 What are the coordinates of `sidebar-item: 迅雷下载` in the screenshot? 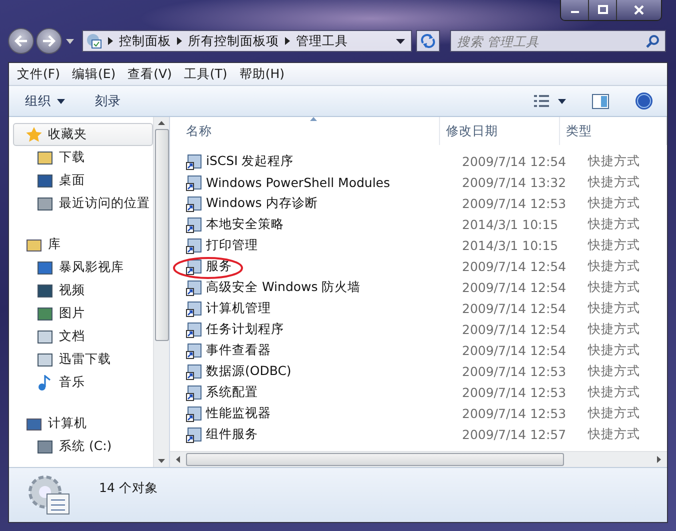 It's located at (83, 359).